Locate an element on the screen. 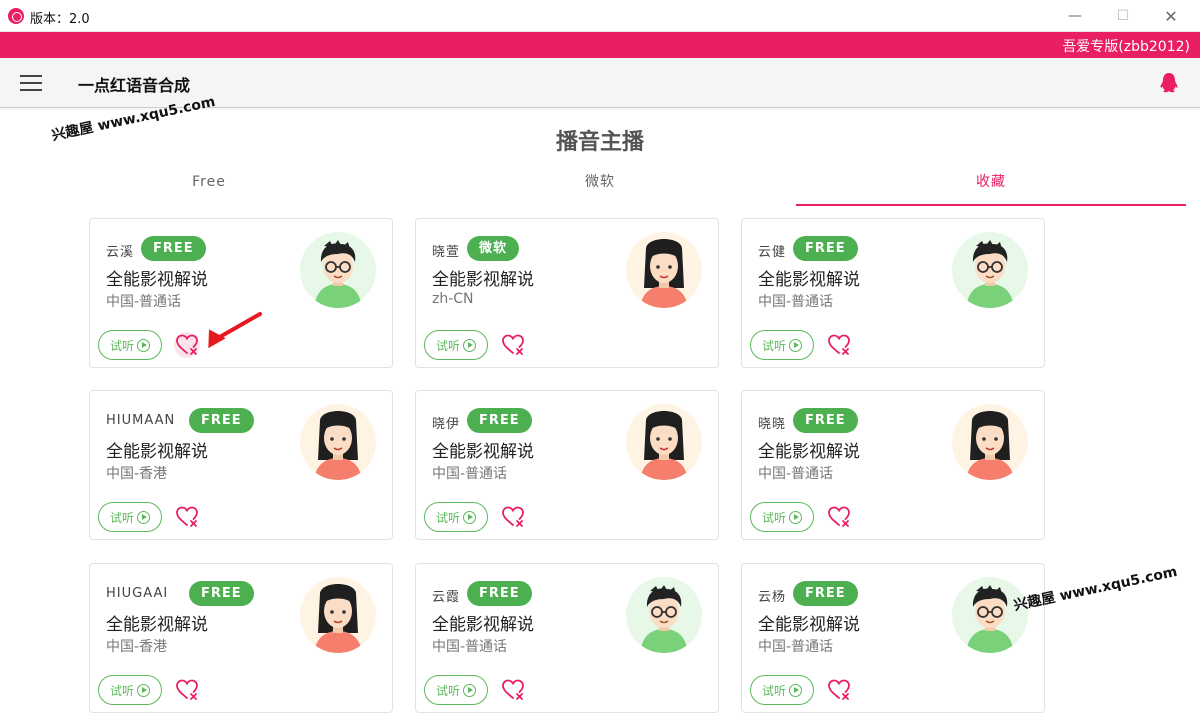 The width and height of the screenshot is (1200, 713). maximize-button: ☐ is located at coordinates (1123, 16).